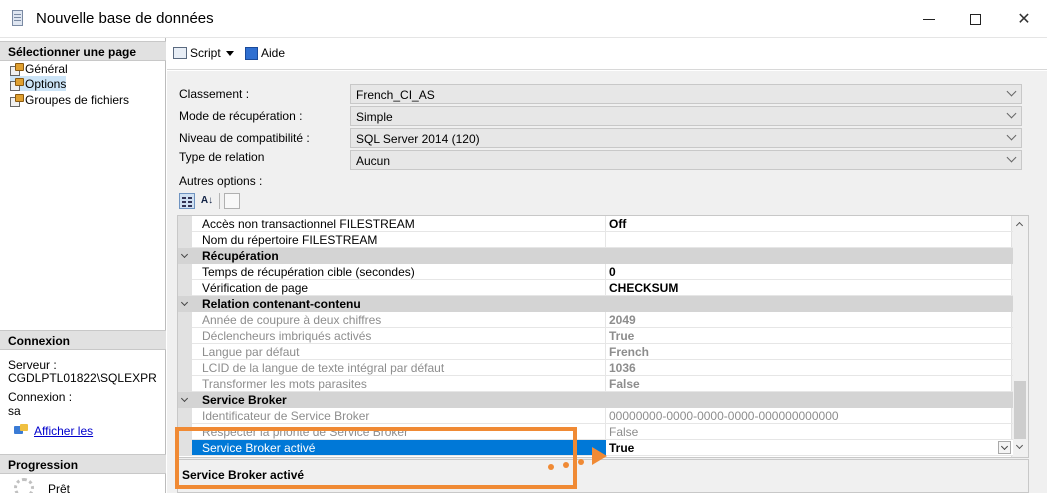 This screenshot has height=493, width=1047. I want to click on minimize-button, so click(929, 19).